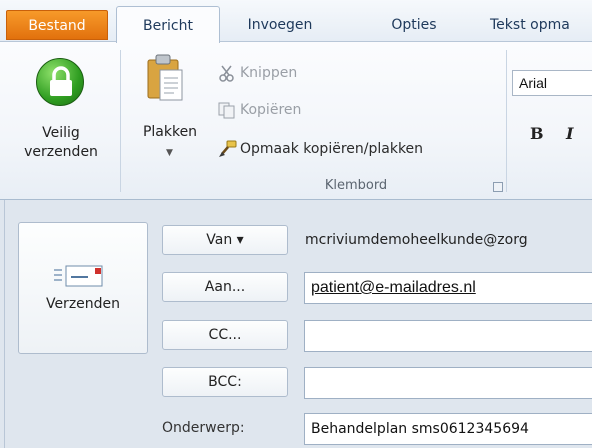 The width and height of the screenshot is (592, 448). Describe the element at coordinates (393, 287) in the screenshot. I see `to-recipient: patient@e-mailadres.nl` at that location.